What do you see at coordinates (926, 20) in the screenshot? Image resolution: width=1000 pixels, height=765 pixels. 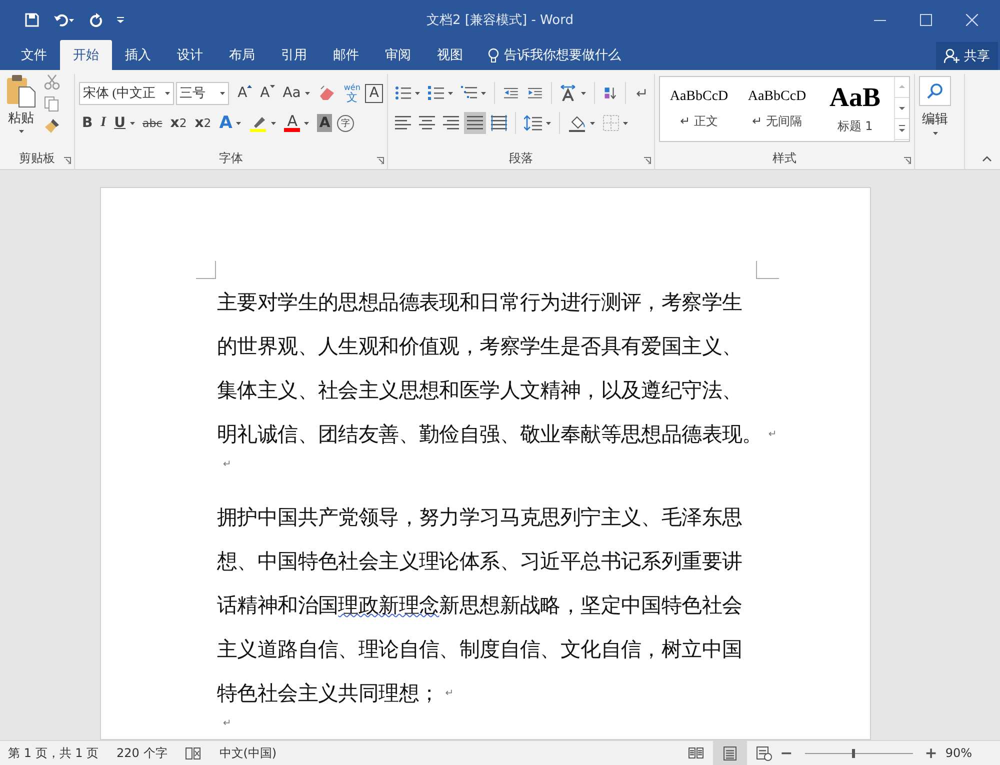 I see `maximize-icon` at bounding box center [926, 20].